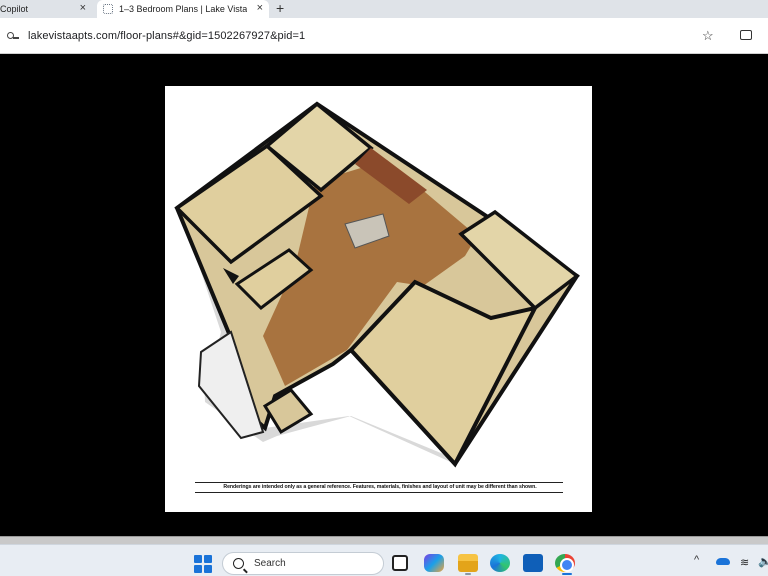 Image resolution: width=768 pixels, height=576 pixels. I want to click on windows-start-icon, so click(203, 564).